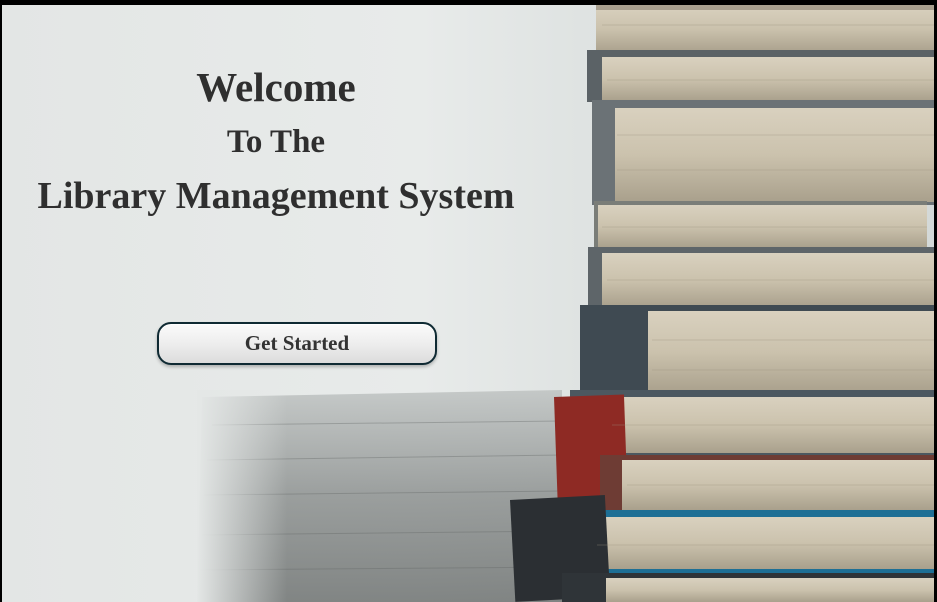 The height and width of the screenshot is (602, 937). What do you see at coordinates (276, 142) in the screenshot?
I see `welcome-subheading: To The` at bounding box center [276, 142].